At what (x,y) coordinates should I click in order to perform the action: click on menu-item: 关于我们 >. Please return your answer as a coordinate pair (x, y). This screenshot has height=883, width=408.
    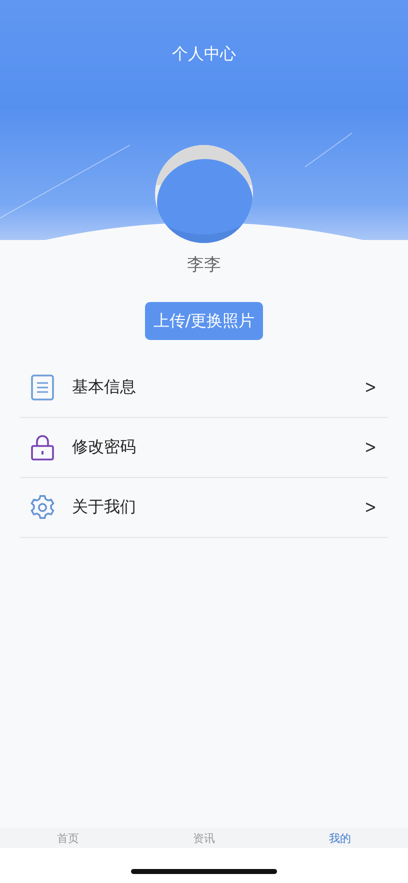
    Looking at the image, I should click on (204, 508).